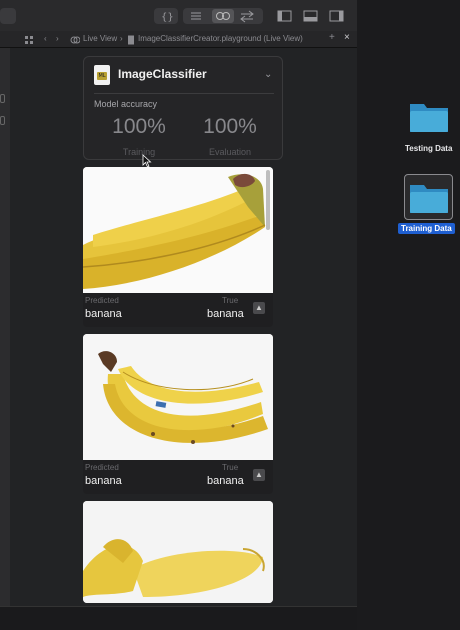 The width and height of the screenshot is (460, 630). What do you see at coordinates (75, 40) in the screenshot?
I see `live-view-icon` at bounding box center [75, 40].